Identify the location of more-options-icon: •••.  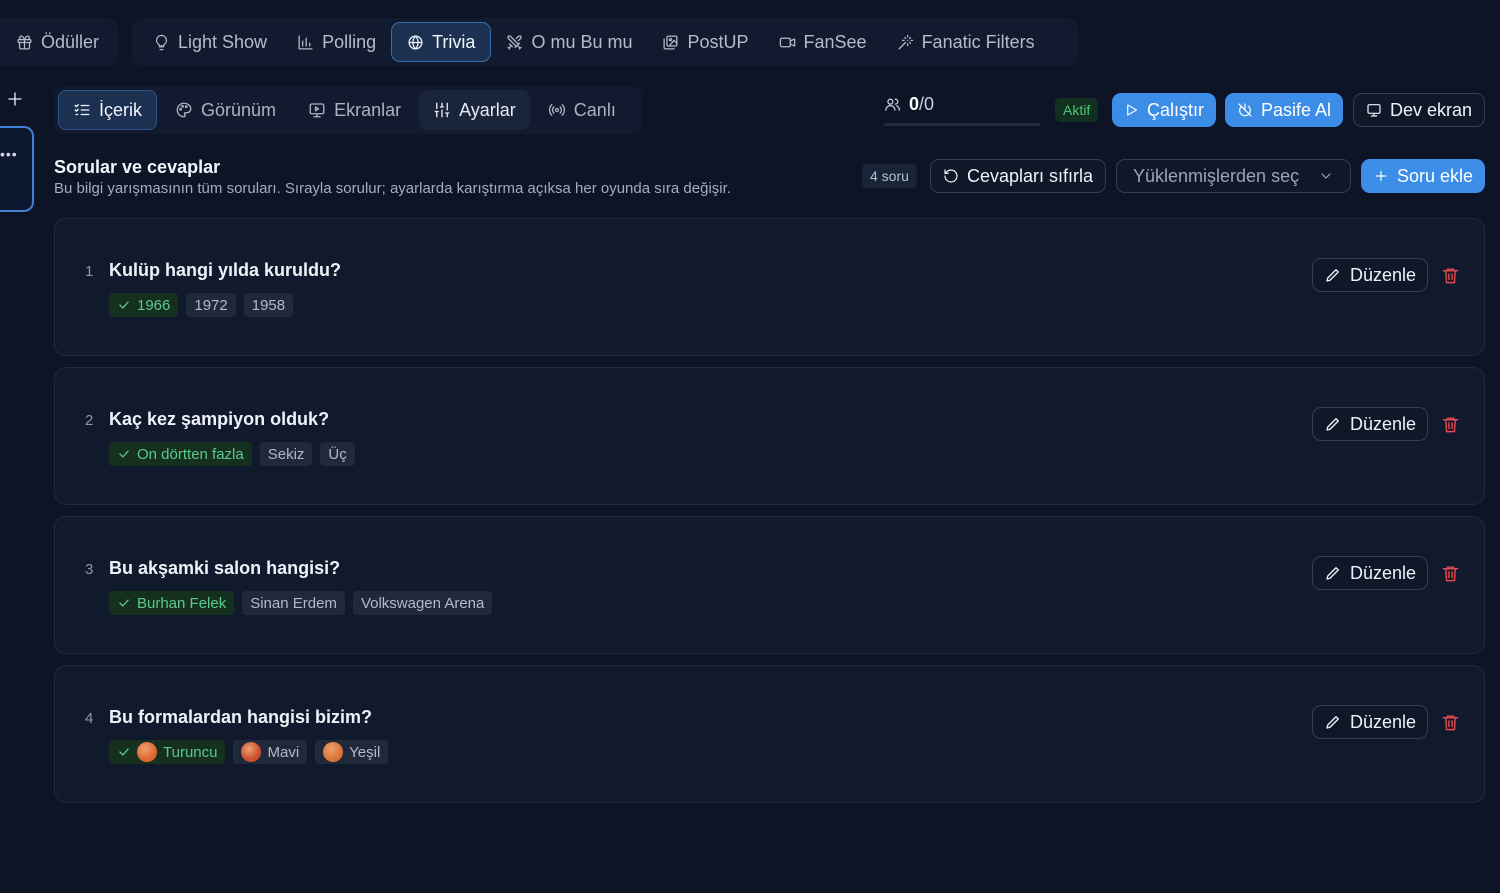
(9, 154).